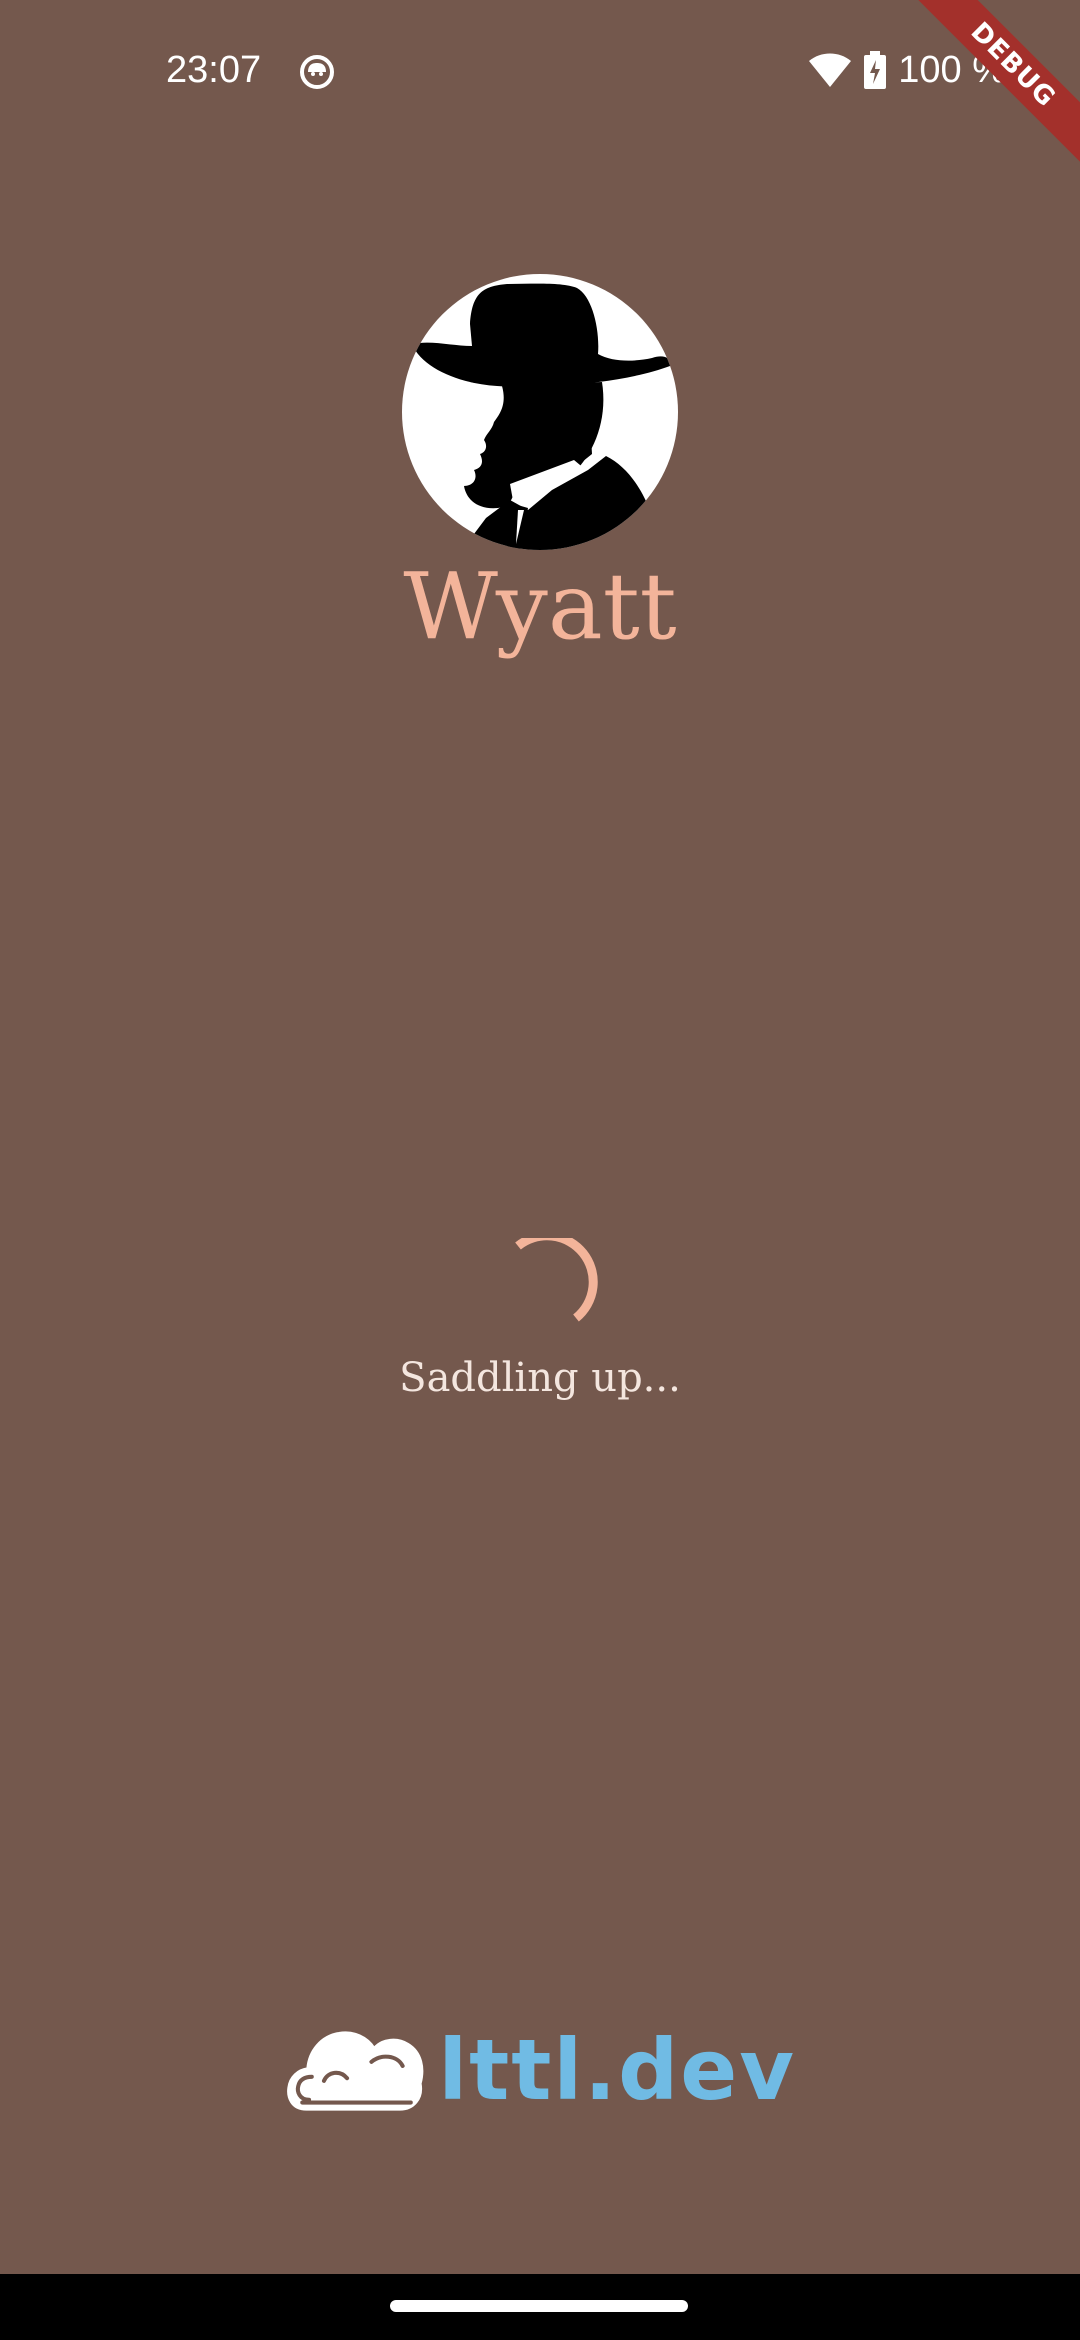  I want to click on wifi-icon, so click(830, 70).